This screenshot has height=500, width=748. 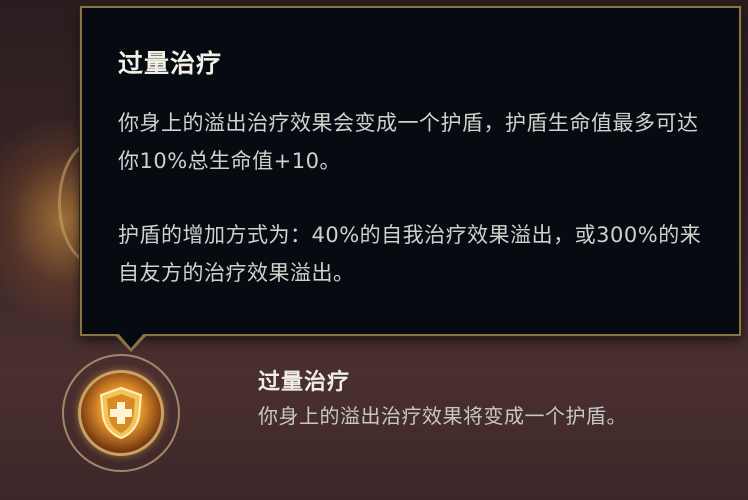 What do you see at coordinates (410, 254) in the screenshot?
I see `tooltip-shield-formula: 护盾的增加方式为：40%的自我治疗效果溢出，或300%的来自友方的治疗效果溢出。` at bounding box center [410, 254].